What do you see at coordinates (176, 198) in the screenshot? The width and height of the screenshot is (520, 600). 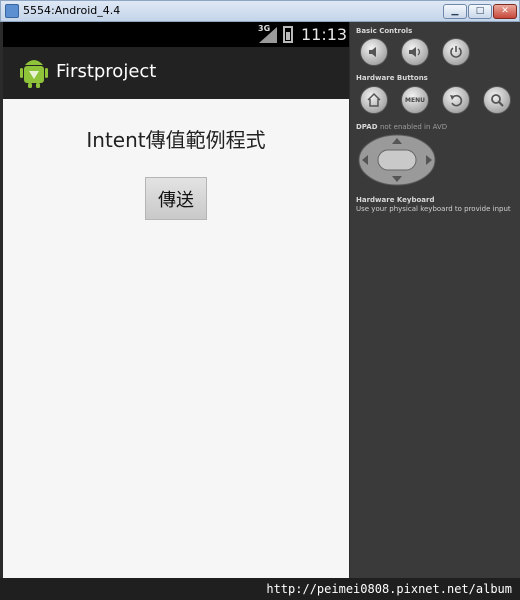 I see `send-button: 傳送` at bounding box center [176, 198].